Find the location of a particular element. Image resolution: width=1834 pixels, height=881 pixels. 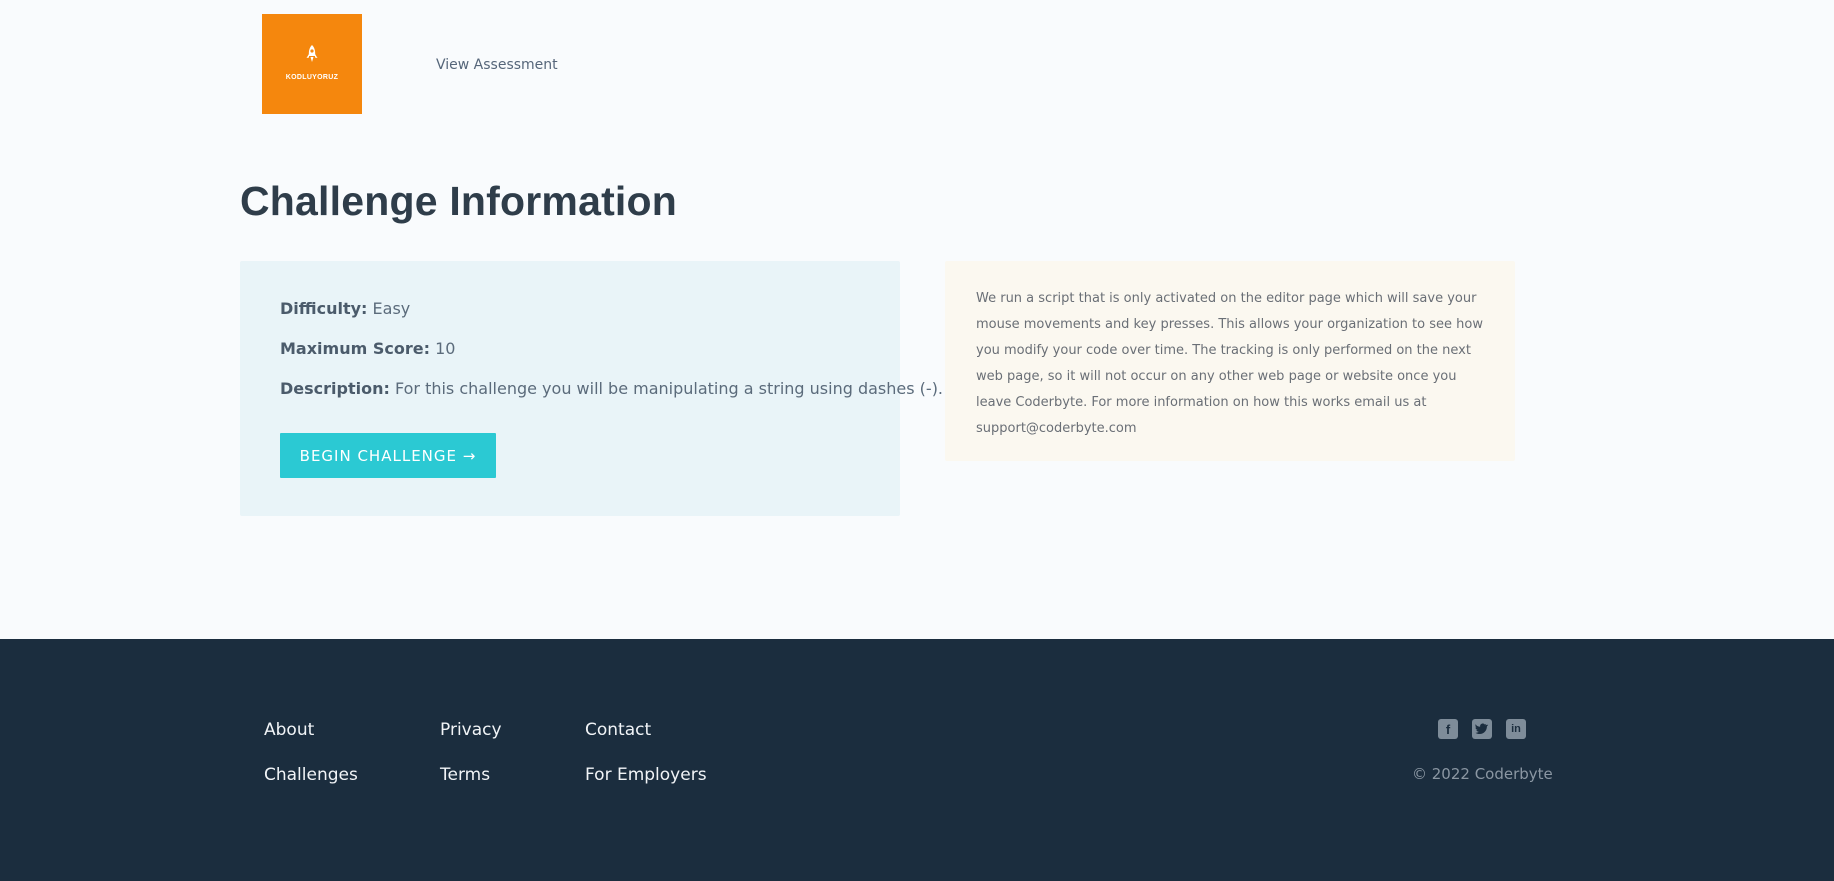

difficulty-value: Easy is located at coordinates (391, 308).